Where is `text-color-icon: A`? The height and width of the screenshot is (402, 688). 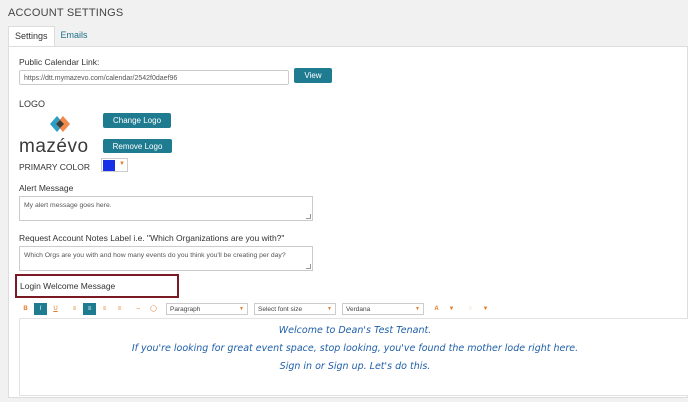 text-color-icon: A is located at coordinates (436, 309).